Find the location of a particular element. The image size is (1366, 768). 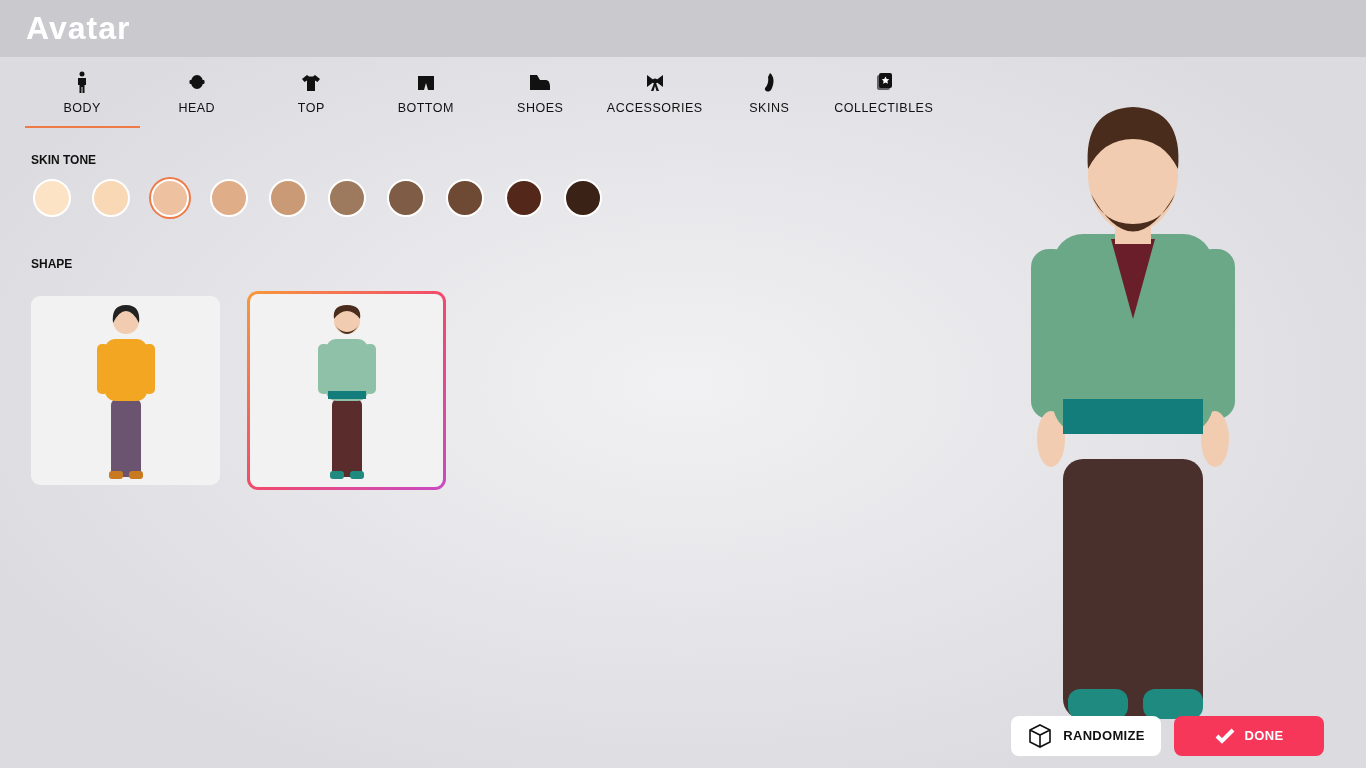

dice-icon is located at coordinates (1040, 736).